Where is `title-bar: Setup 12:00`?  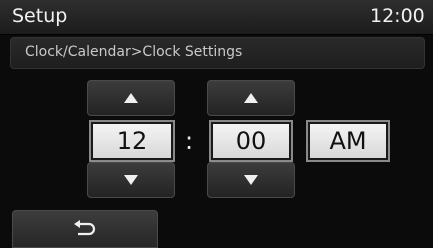
title-bar: Setup 12:00 is located at coordinates (216, 17).